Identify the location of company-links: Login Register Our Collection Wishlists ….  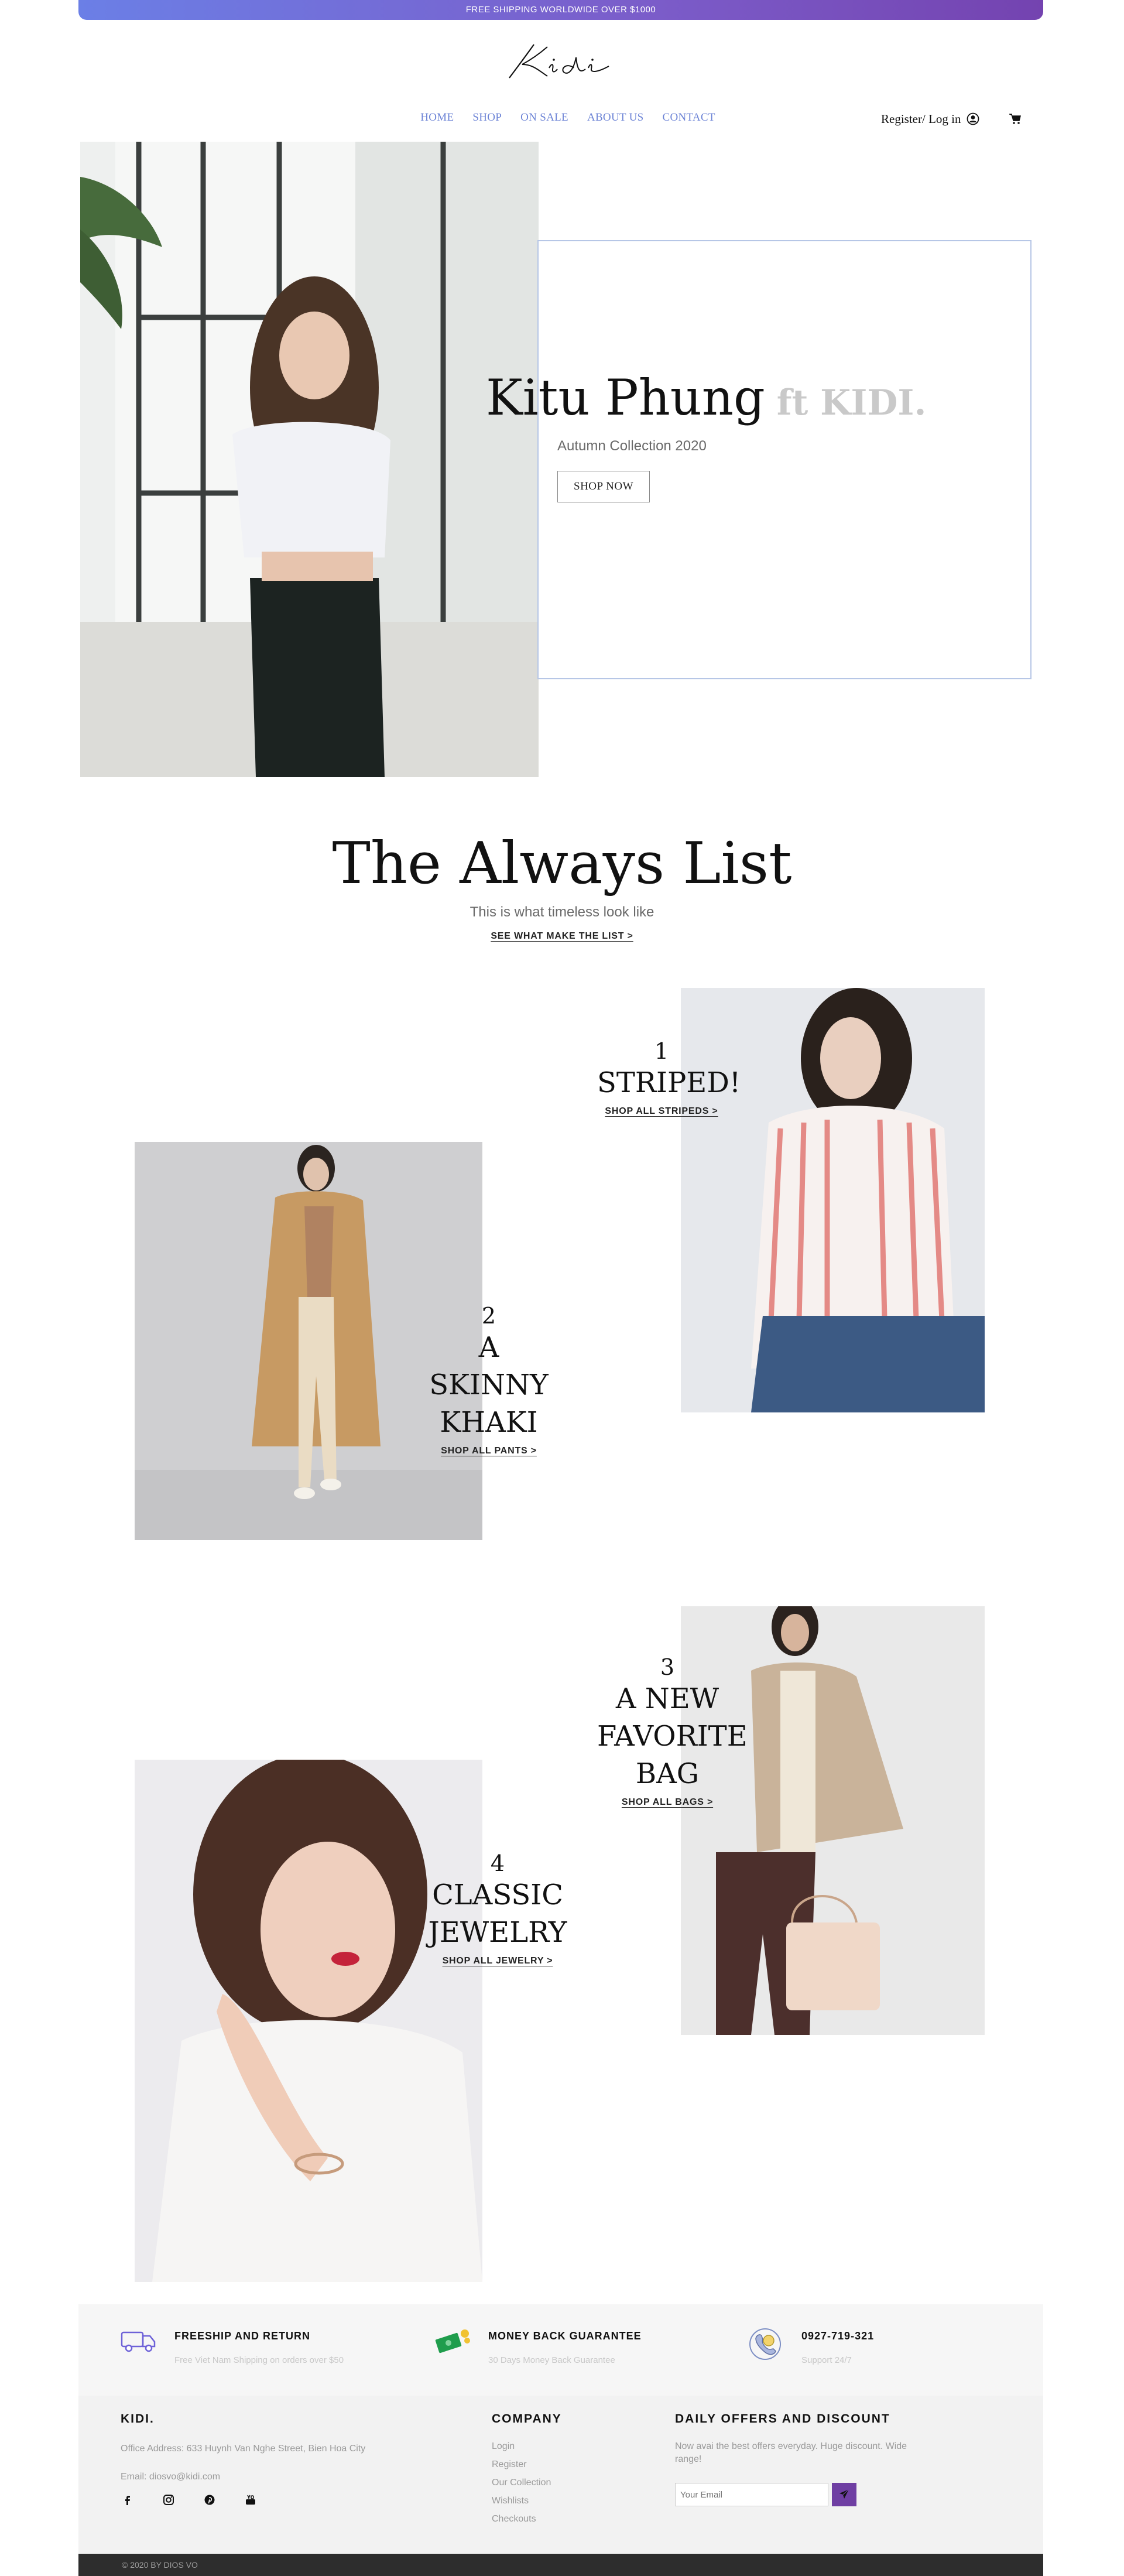
(522, 2486).